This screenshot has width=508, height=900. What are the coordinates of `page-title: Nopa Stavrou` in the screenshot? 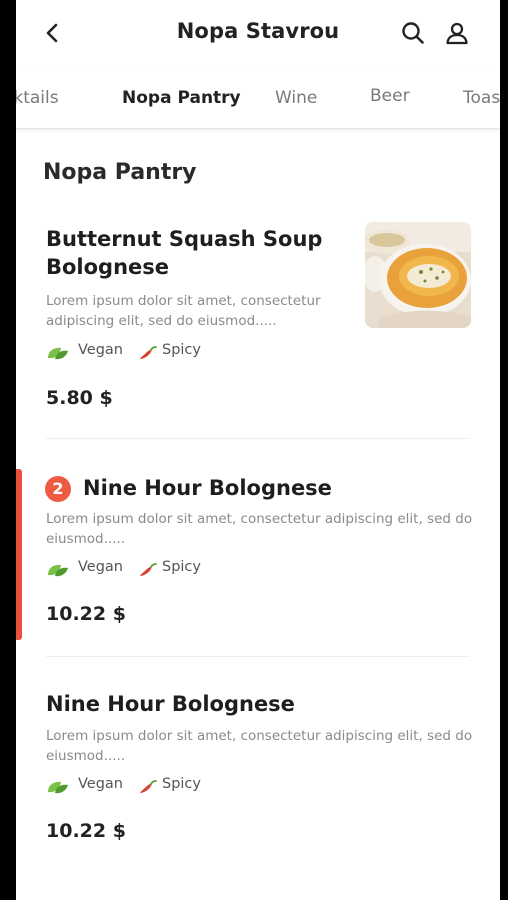 It's located at (258, 31).